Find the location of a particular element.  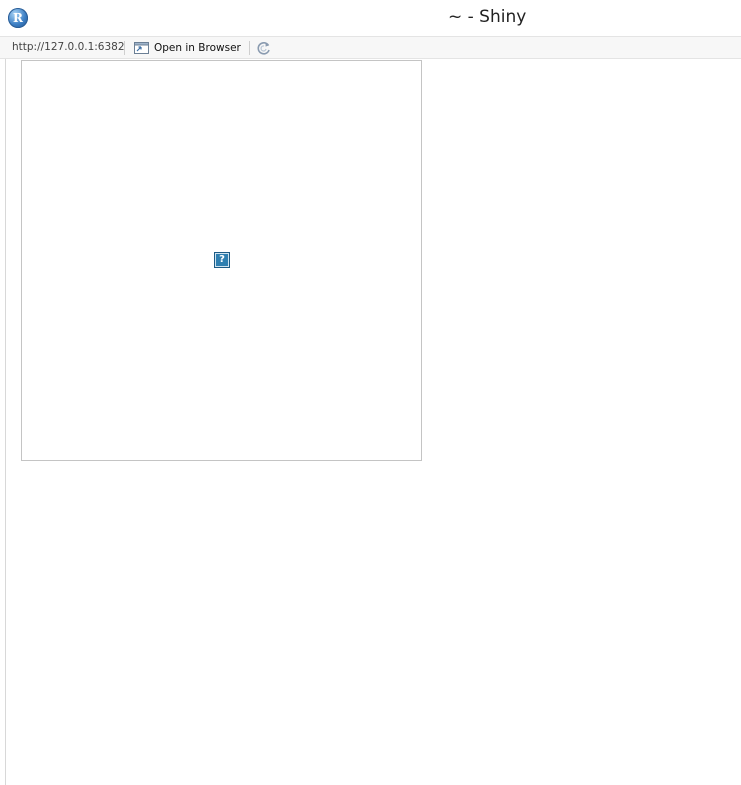

open-in-browser-button: Open in Browser is located at coordinates (187, 48).